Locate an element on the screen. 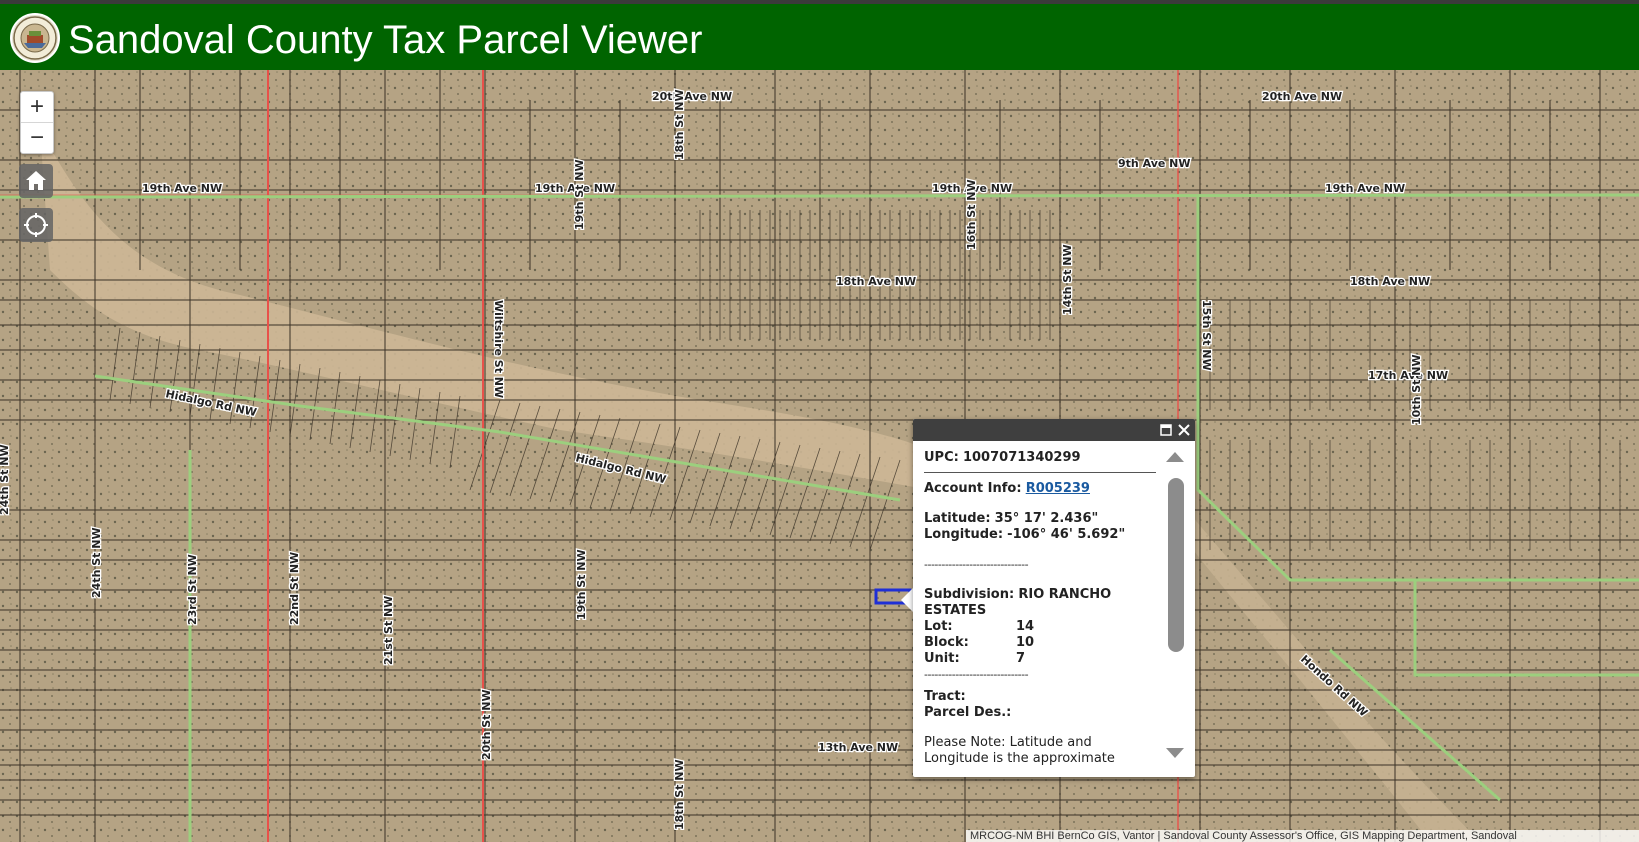 This screenshot has height=842, width=1639. street-label: 14th St NW is located at coordinates (1067, 279).